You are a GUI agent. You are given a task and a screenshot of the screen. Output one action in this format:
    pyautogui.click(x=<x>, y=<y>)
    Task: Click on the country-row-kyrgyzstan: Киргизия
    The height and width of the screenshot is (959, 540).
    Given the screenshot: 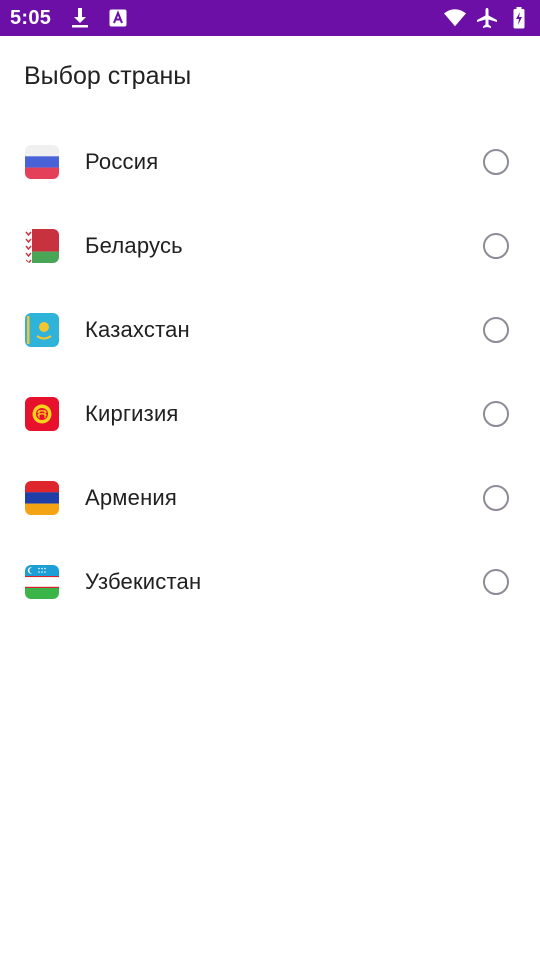 What is the action you would take?
    pyautogui.click(x=270, y=414)
    